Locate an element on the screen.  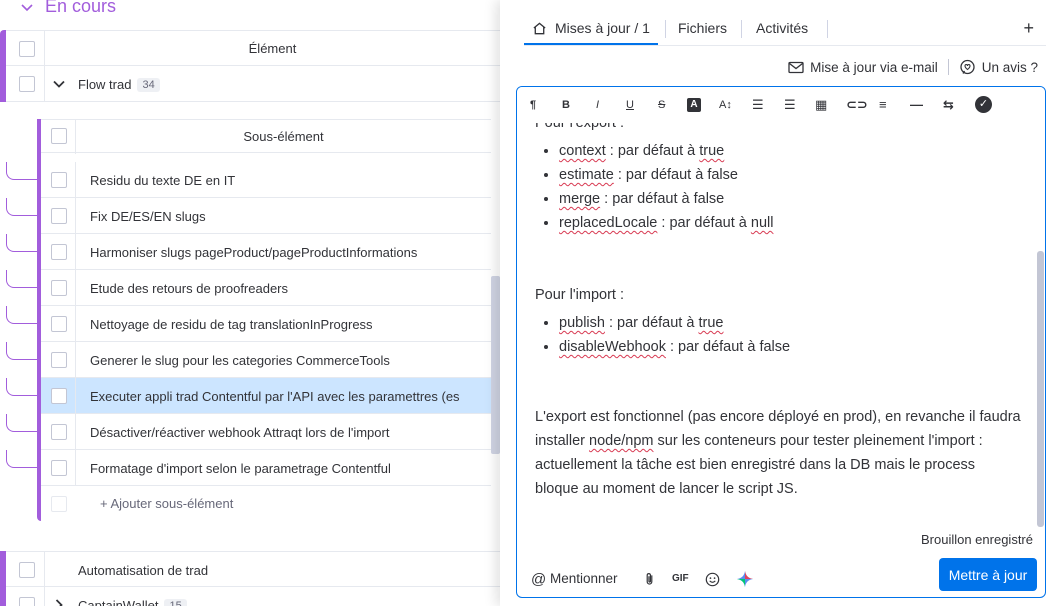
subitem-row: Etude des retours de proofreaders is located at coordinates (266, 288).